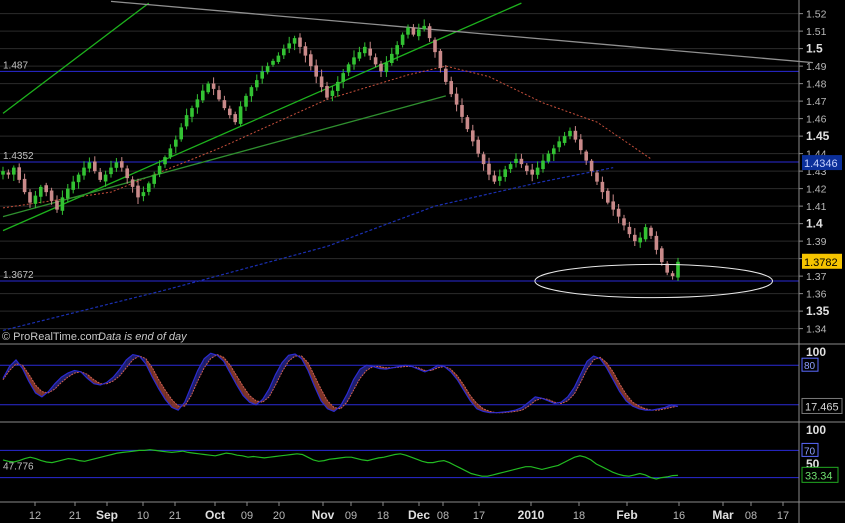  I want to click on level-label: 1.487, so click(15, 65).